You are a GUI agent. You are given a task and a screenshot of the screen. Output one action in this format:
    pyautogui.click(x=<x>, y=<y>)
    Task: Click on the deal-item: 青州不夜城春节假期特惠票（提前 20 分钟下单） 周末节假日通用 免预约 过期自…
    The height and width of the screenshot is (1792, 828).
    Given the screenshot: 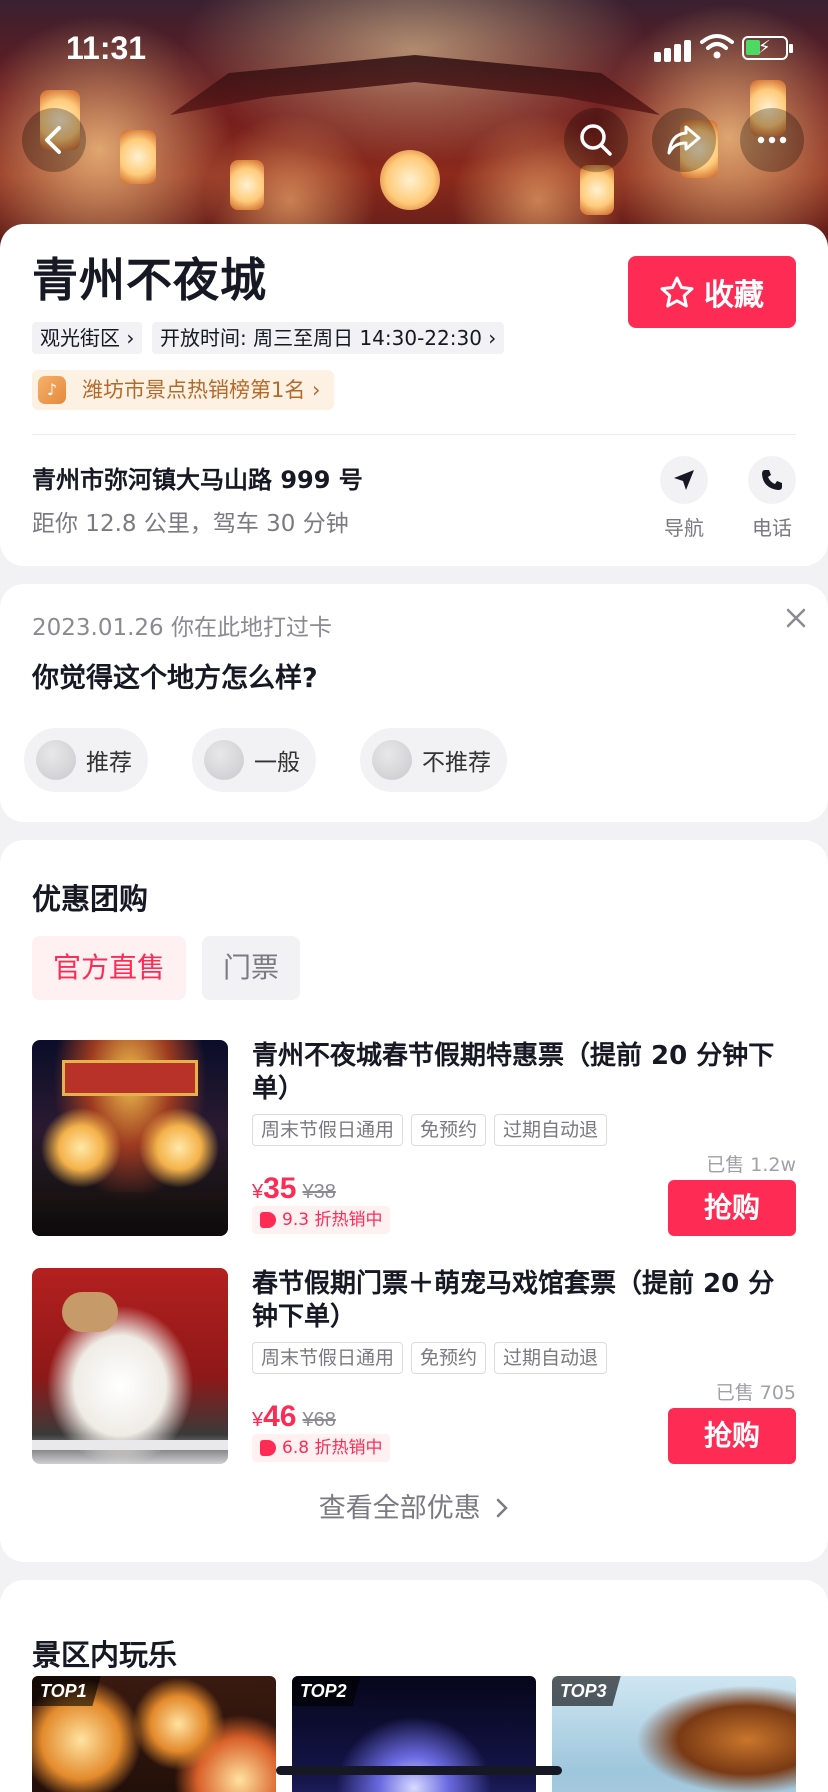 What is the action you would take?
    pyautogui.click(x=414, y=1138)
    